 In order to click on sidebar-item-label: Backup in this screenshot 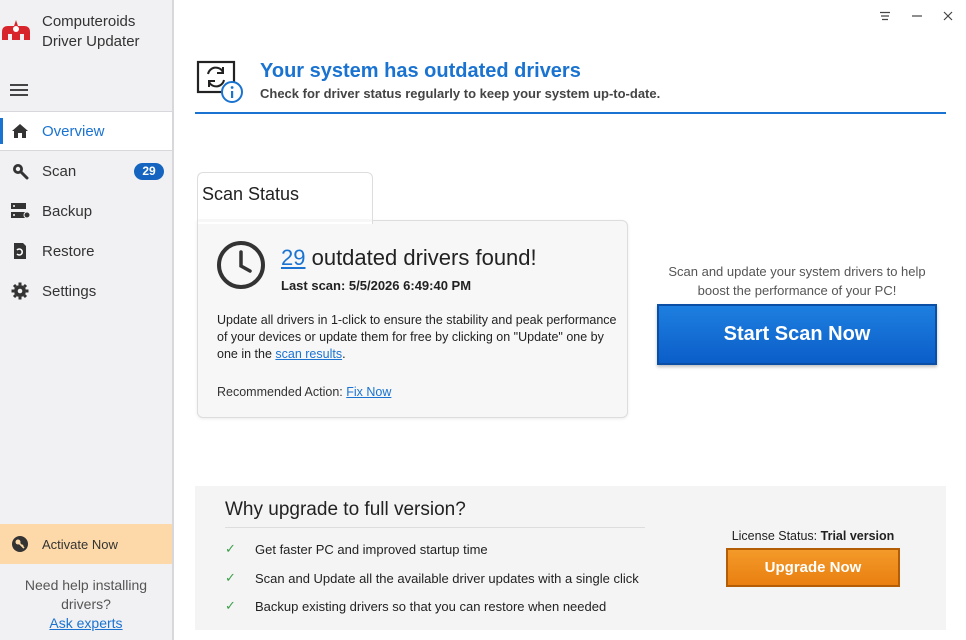, I will do `click(67, 211)`.